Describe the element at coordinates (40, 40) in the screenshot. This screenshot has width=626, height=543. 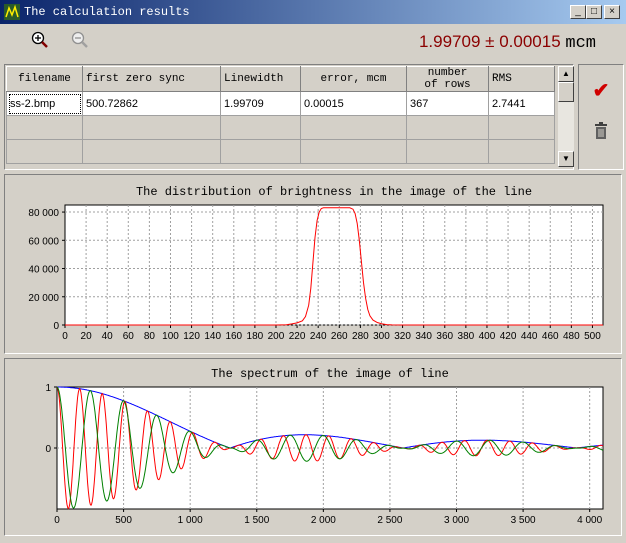
I see `zoom-in-icon` at that location.